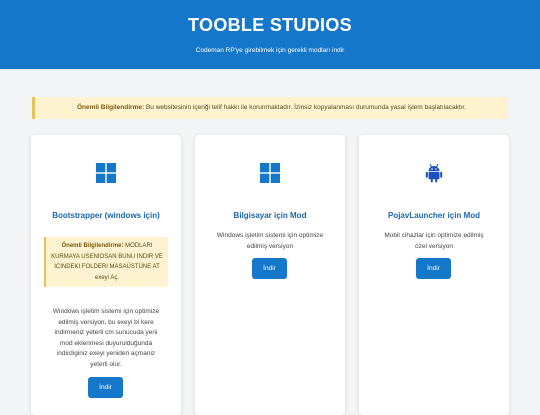 This screenshot has height=415, width=540. What do you see at coordinates (270, 215) in the screenshot?
I see `card-title: Bilgisayar için Mod` at bounding box center [270, 215].